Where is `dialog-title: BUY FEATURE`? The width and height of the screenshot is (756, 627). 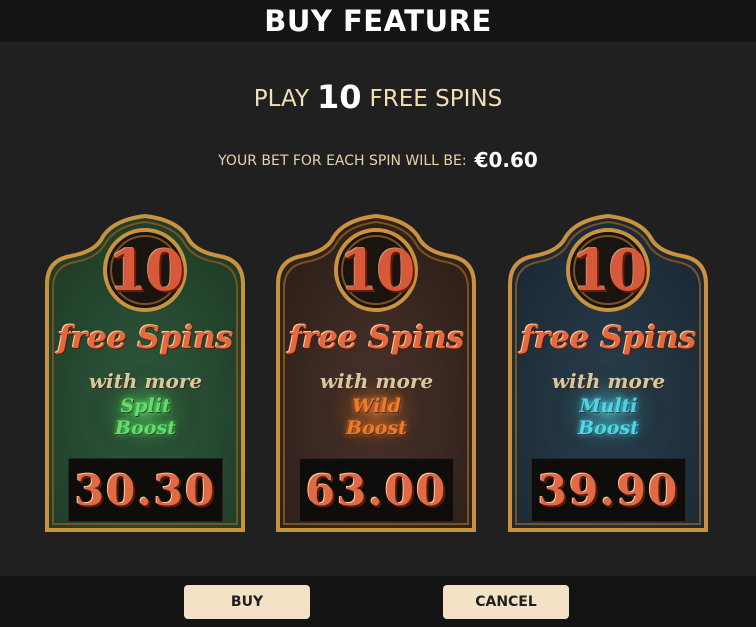 dialog-title: BUY FEATURE is located at coordinates (378, 21).